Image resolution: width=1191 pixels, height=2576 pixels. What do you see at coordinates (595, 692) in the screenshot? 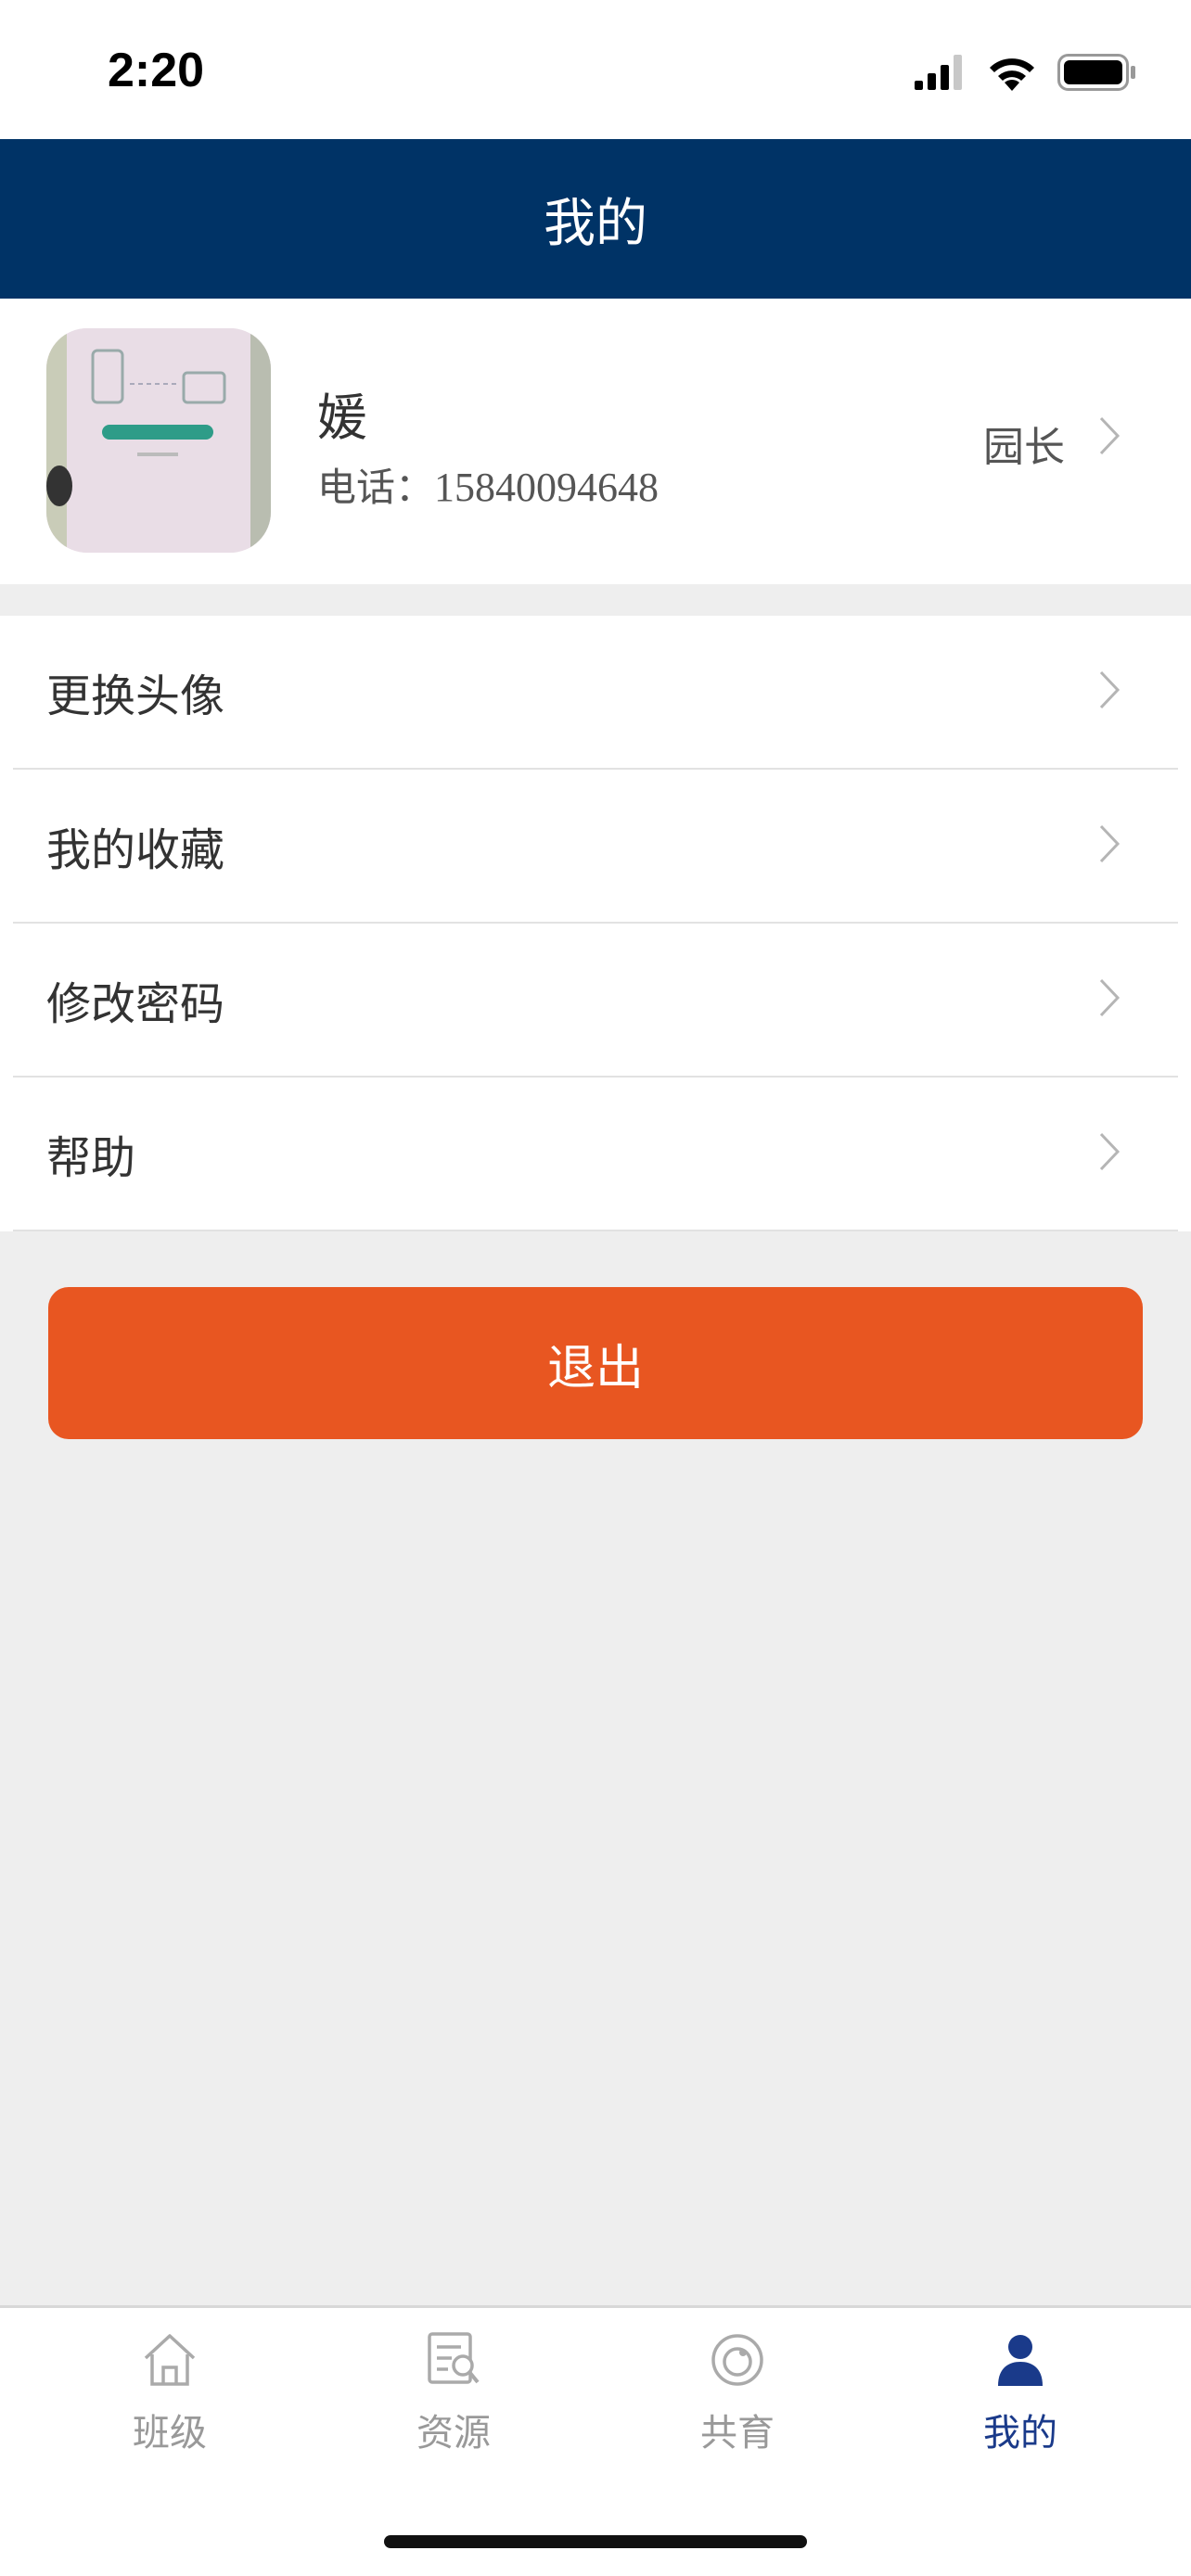
I see `menu-item-change-avatar: 更换头像` at bounding box center [595, 692].